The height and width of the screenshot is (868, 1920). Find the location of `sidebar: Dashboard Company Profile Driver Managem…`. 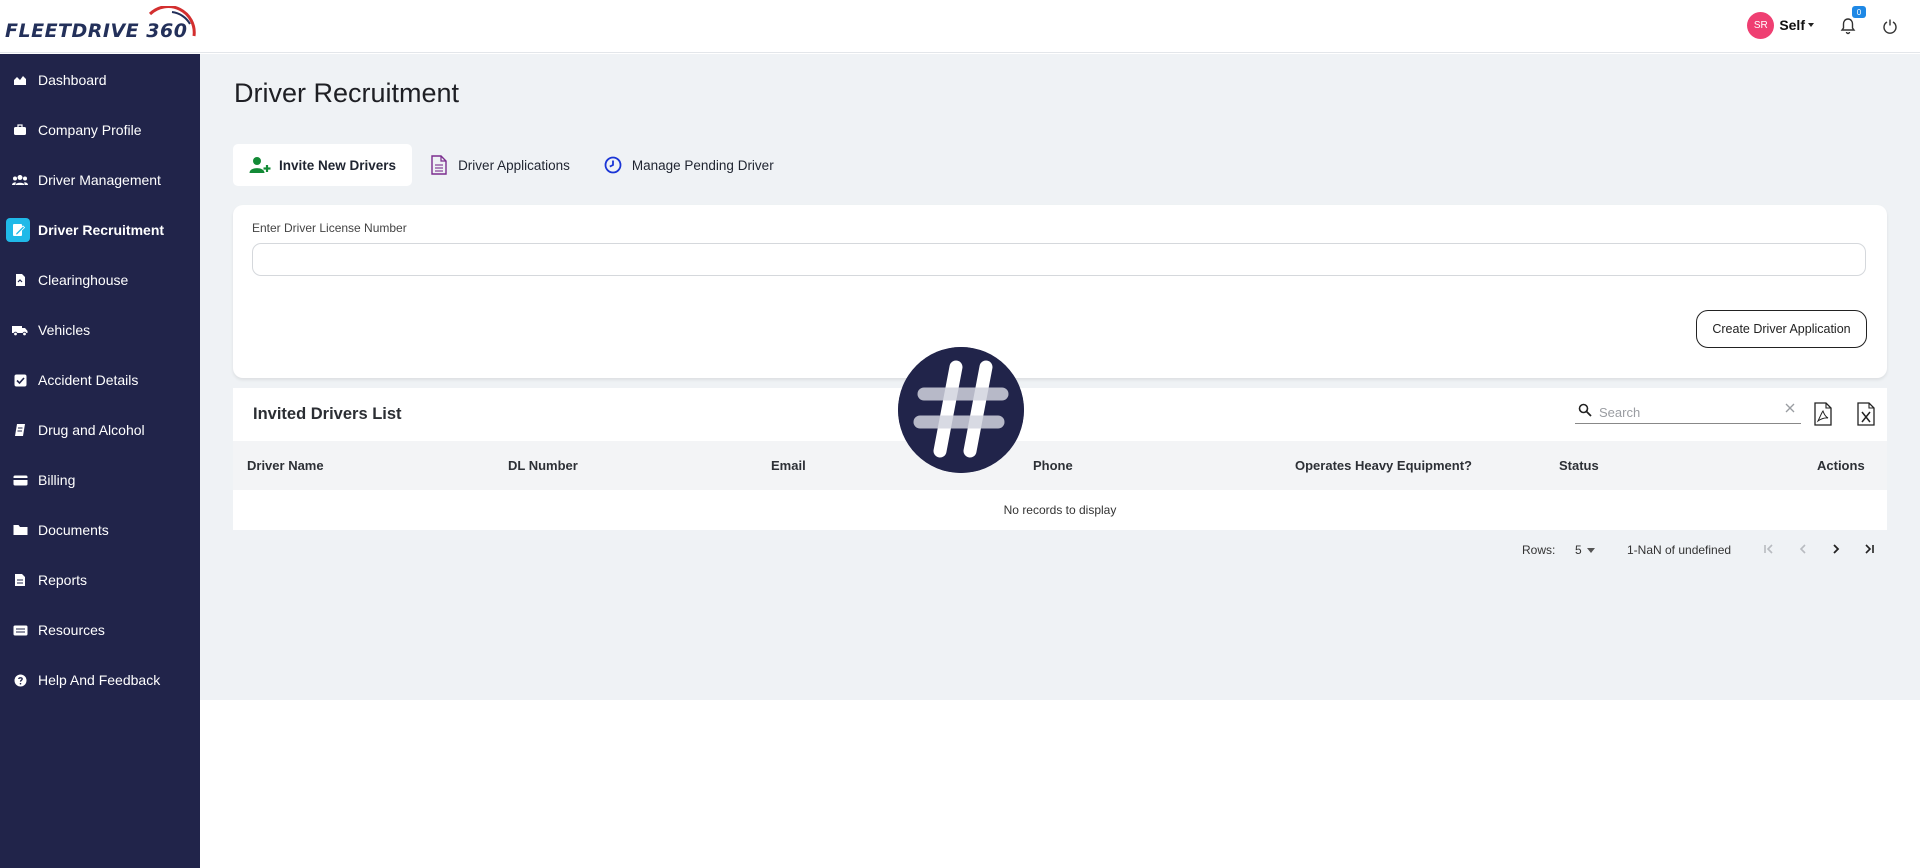

sidebar: Dashboard Company Profile Driver Managem… is located at coordinates (100, 461).